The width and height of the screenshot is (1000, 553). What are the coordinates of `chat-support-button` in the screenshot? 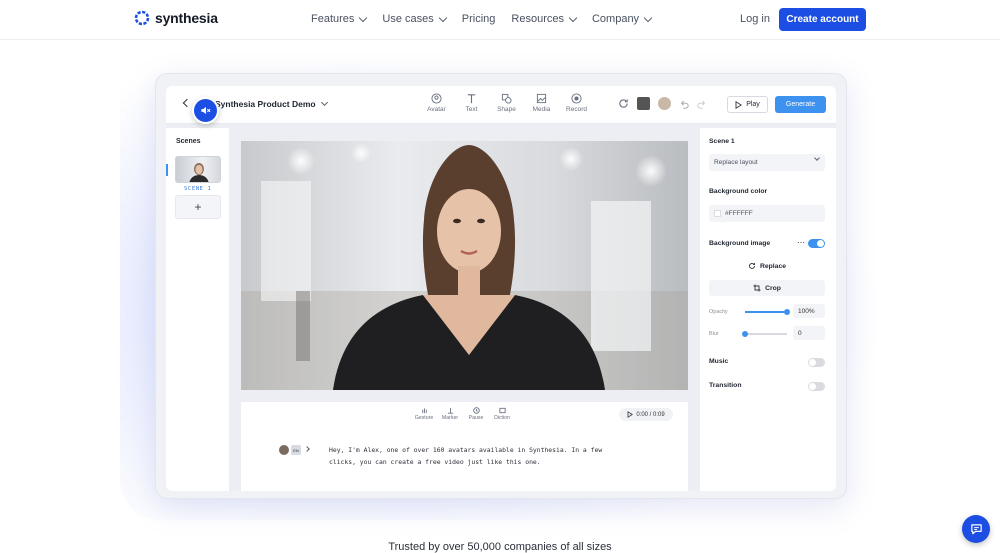 It's located at (976, 529).